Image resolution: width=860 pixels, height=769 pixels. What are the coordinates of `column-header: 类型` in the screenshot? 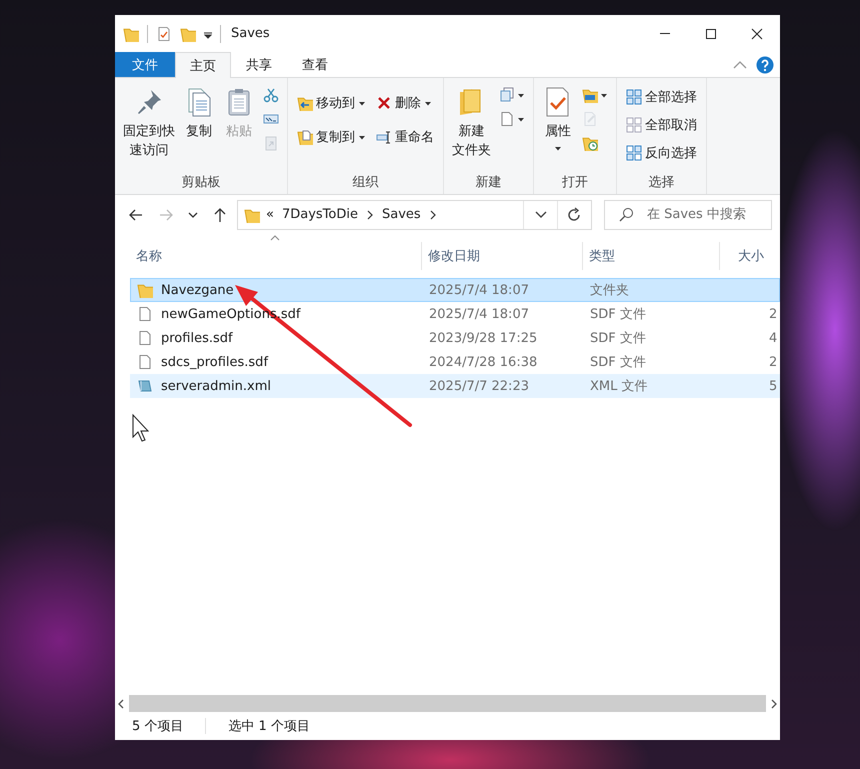 It's located at (651, 256).